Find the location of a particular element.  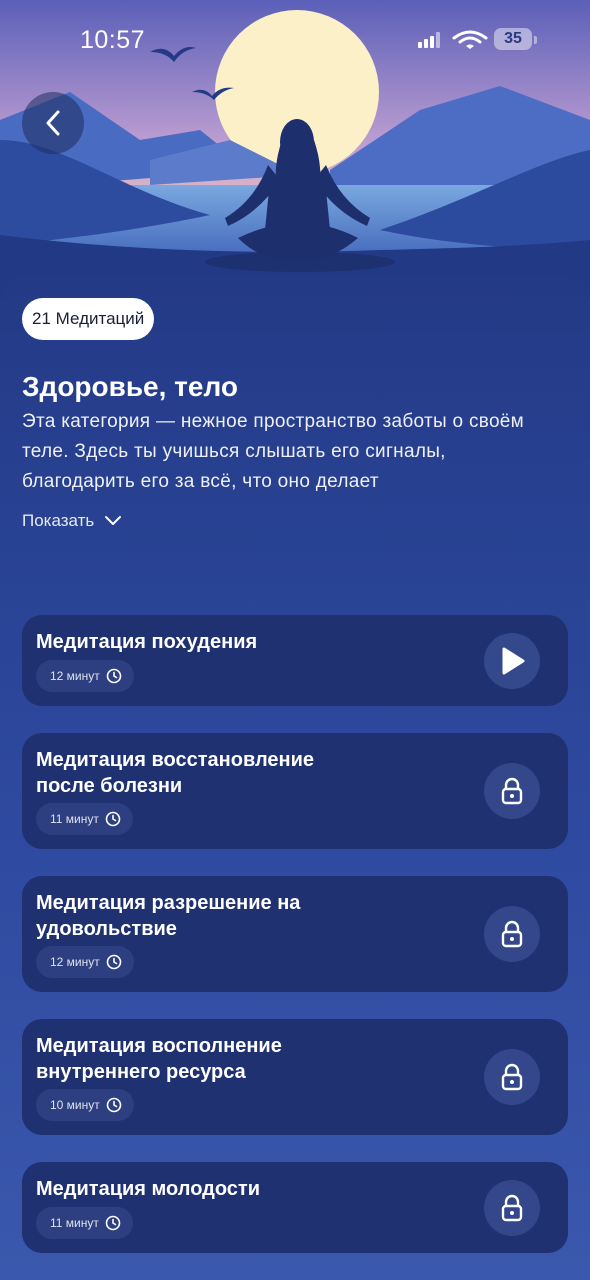

duration-text: 10 минут is located at coordinates (75, 1105).